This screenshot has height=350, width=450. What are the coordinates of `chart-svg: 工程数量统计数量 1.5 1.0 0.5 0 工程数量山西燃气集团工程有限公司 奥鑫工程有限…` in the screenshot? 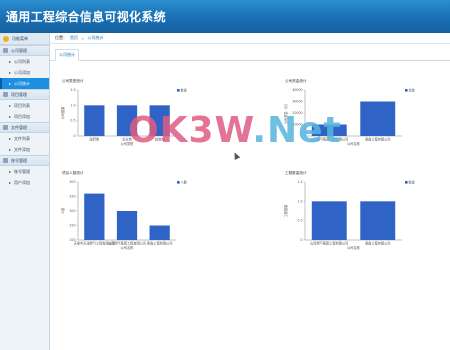 It's located at (349, 210).